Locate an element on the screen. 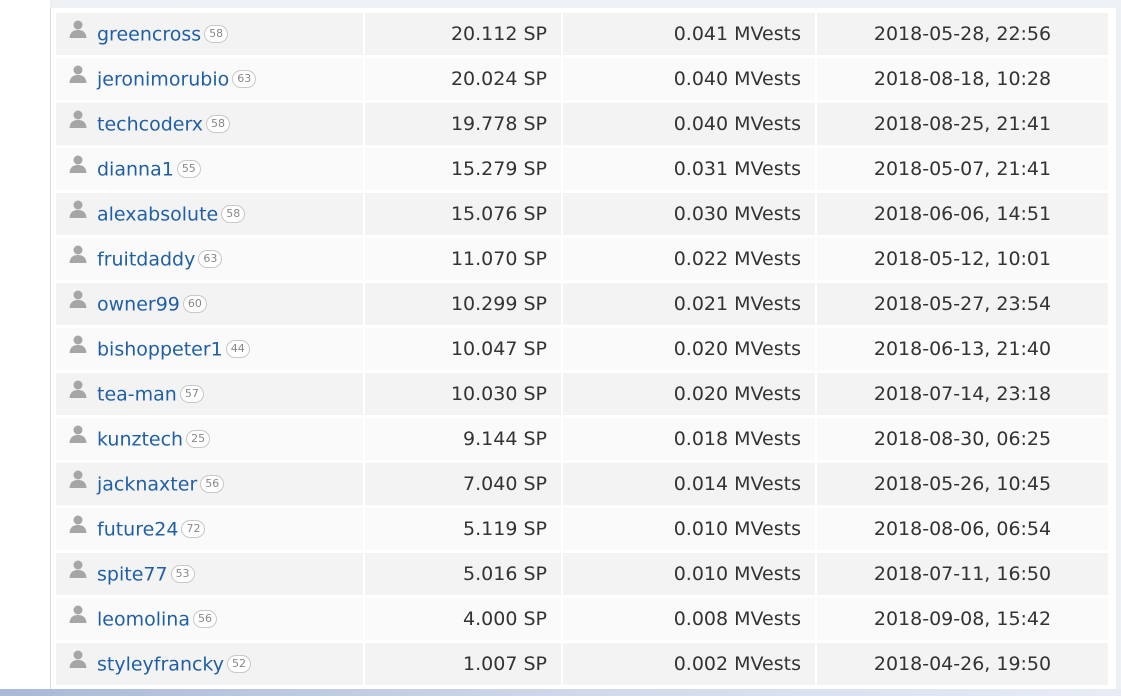  account-link: future24 is located at coordinates (137, 529).